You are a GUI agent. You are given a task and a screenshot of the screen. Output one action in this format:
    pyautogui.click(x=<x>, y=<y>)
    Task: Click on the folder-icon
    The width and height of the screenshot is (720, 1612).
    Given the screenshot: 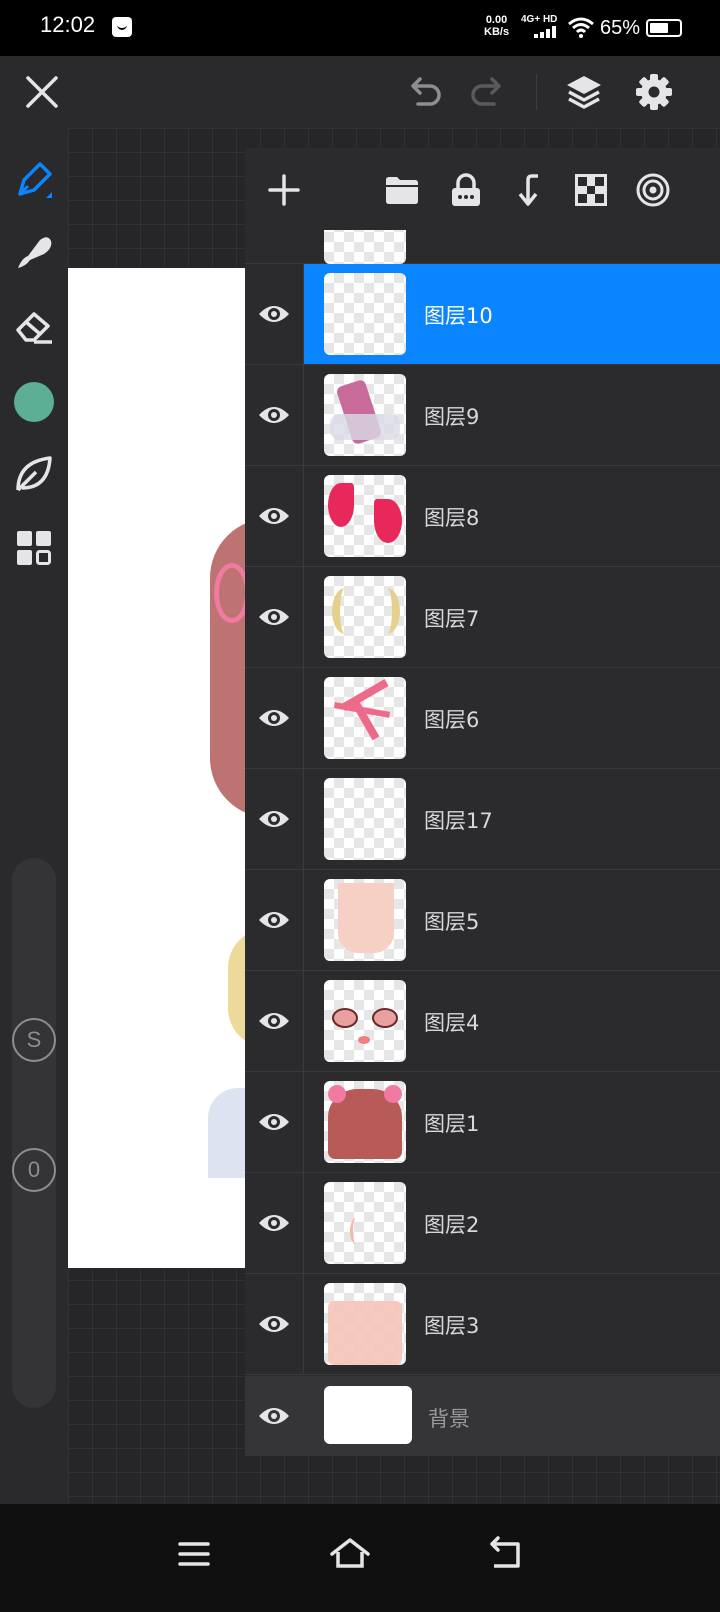 What is the action you would take?
    pyautogui.click(x=402, y=190)
    